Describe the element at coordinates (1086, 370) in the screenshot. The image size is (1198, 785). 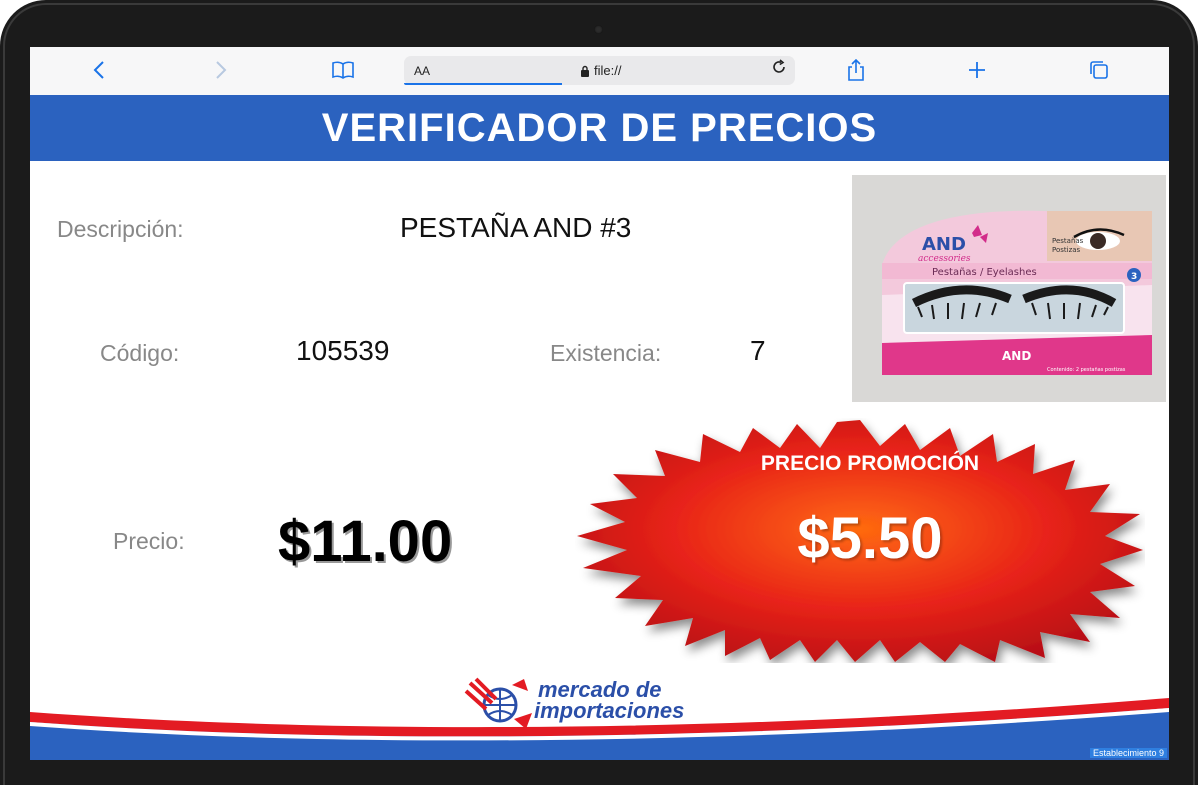
I see `product-content-text: Contenido: 2 pestañas postizas` at that location.